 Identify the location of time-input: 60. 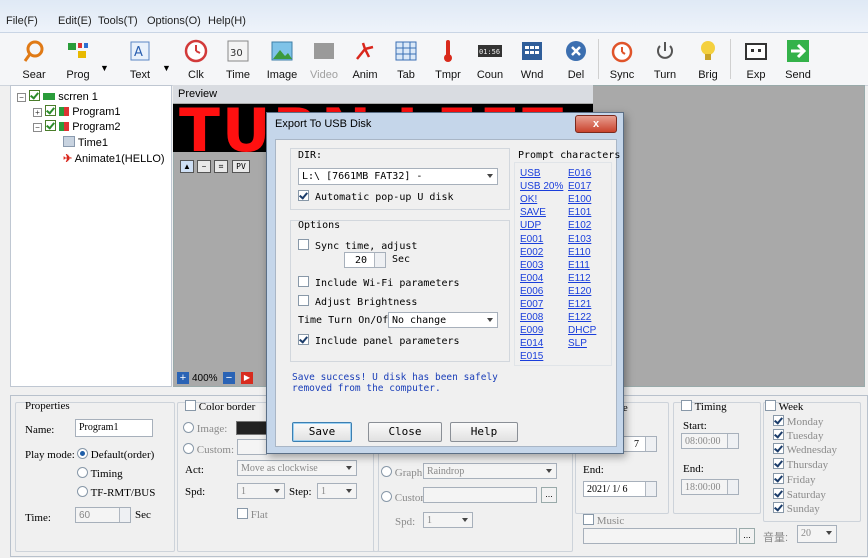
(103, 515).